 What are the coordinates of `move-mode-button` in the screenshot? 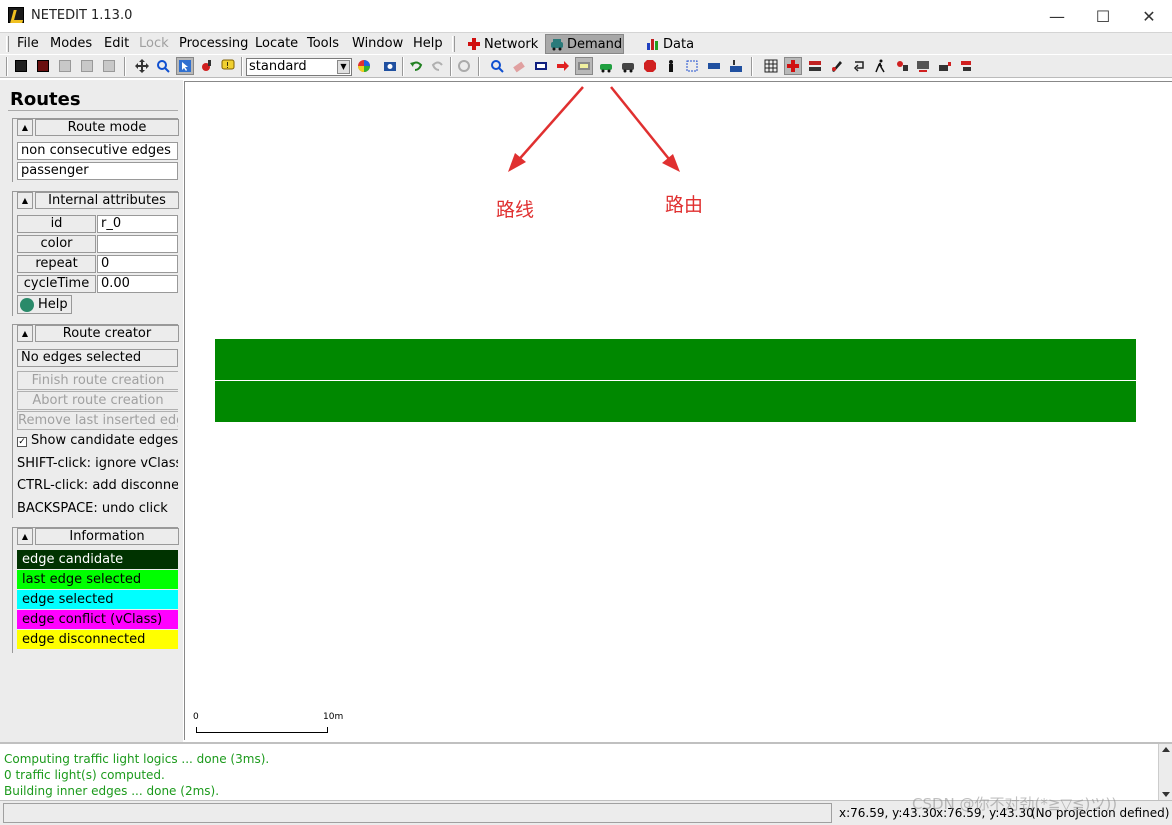 It's located at (142, 66).